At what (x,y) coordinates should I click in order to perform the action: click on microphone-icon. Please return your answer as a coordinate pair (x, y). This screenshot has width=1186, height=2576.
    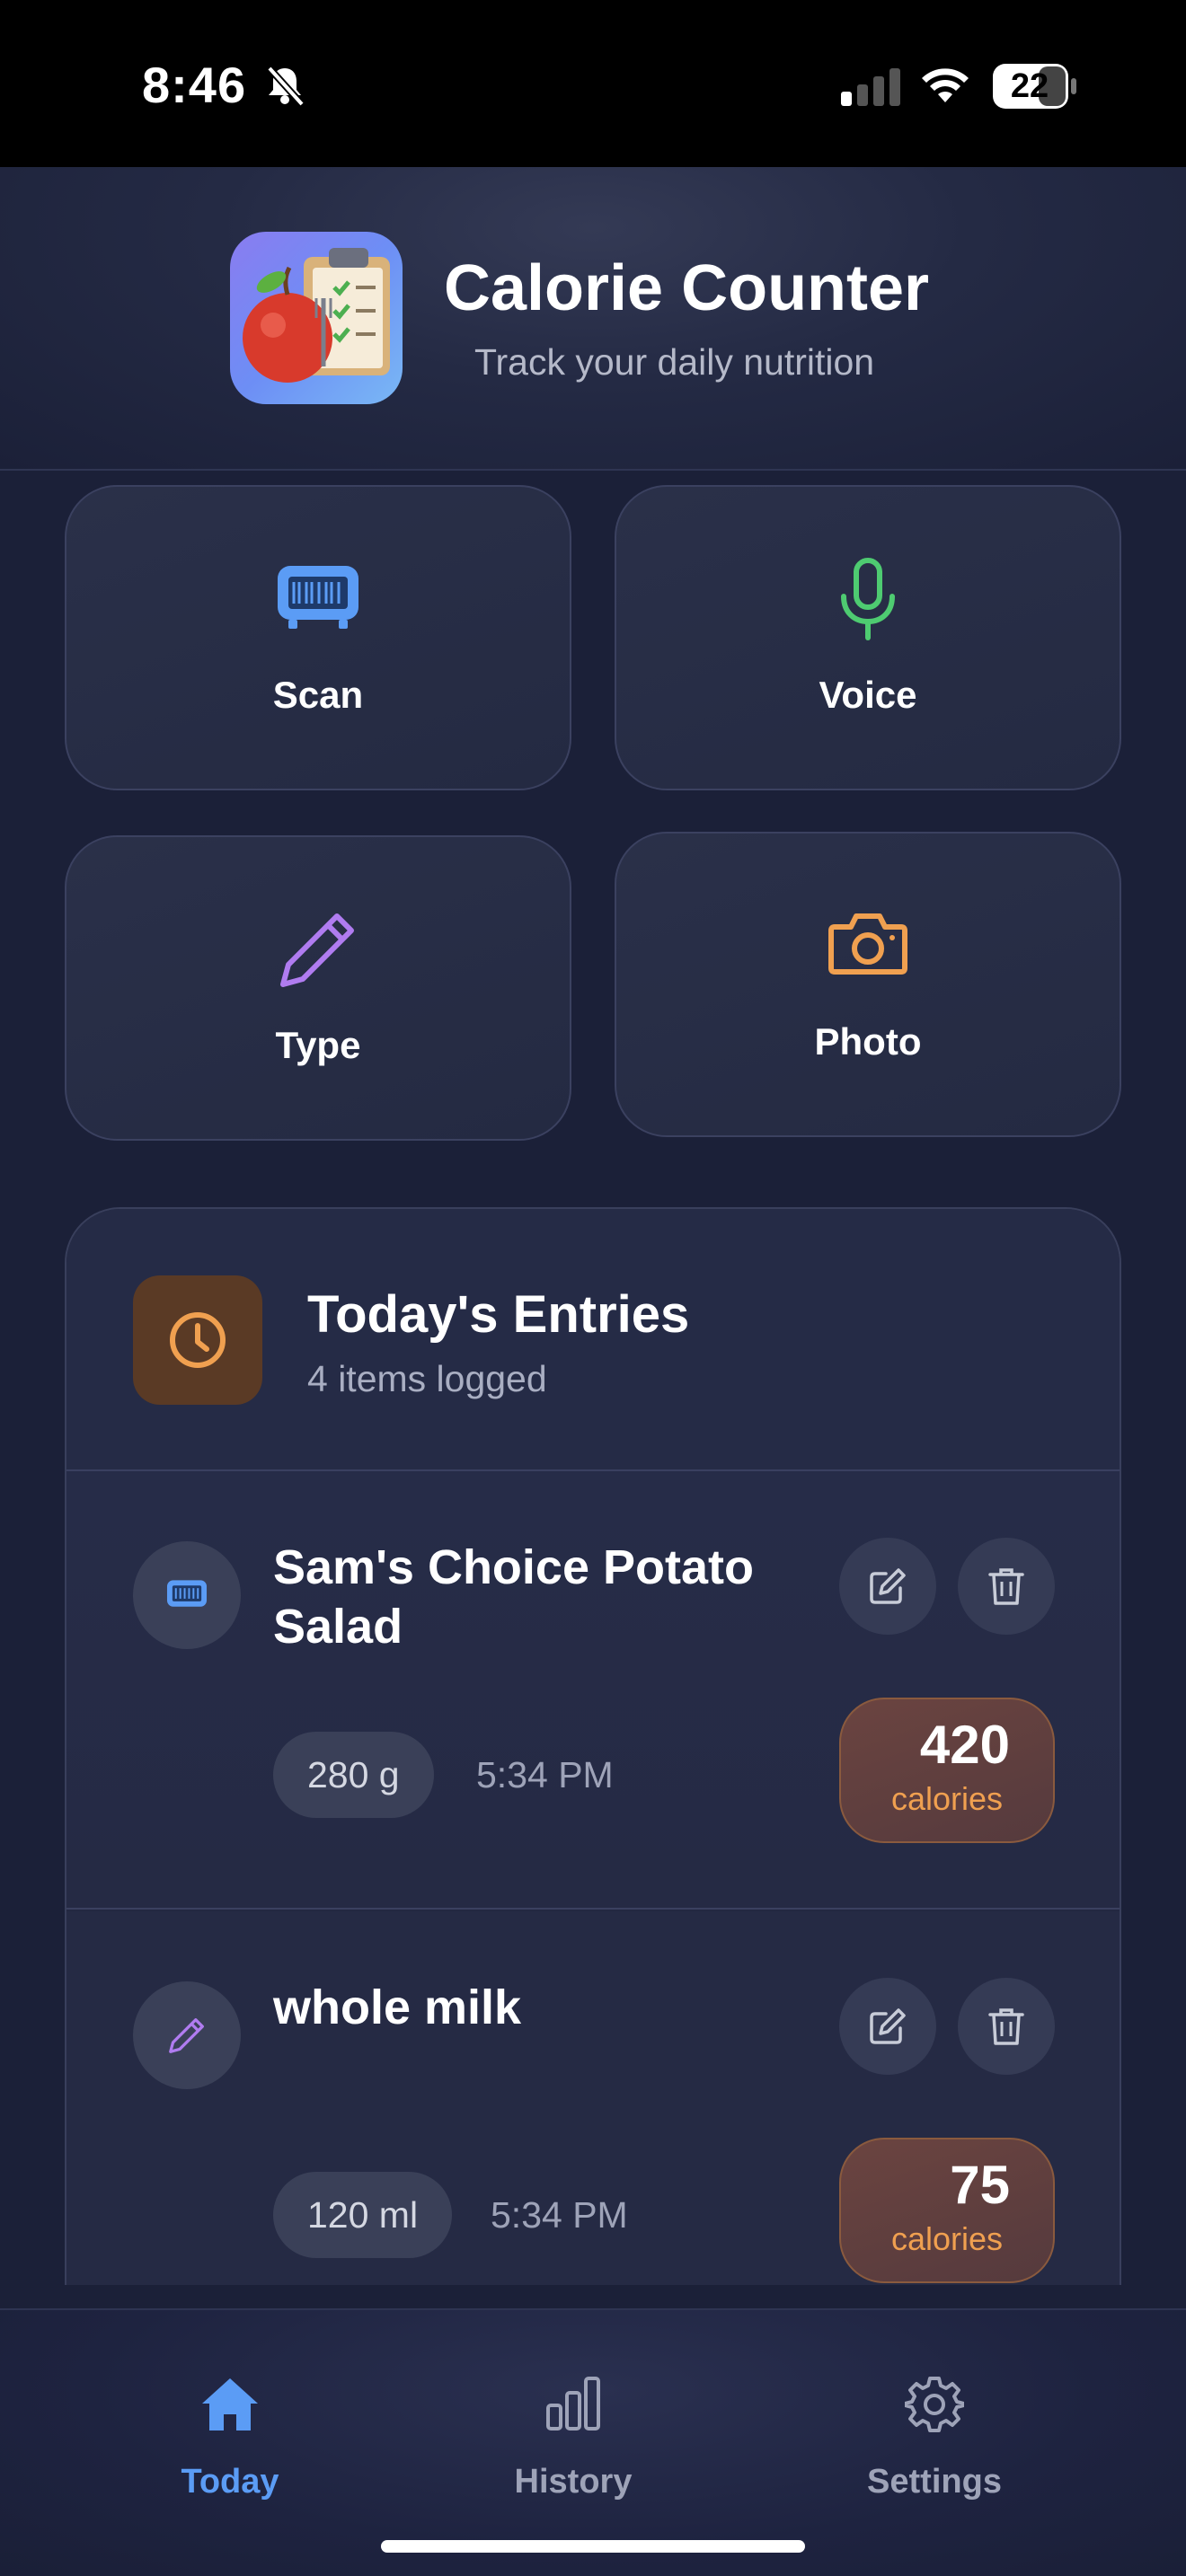
    Looking at the image, I should click on (868, 599).